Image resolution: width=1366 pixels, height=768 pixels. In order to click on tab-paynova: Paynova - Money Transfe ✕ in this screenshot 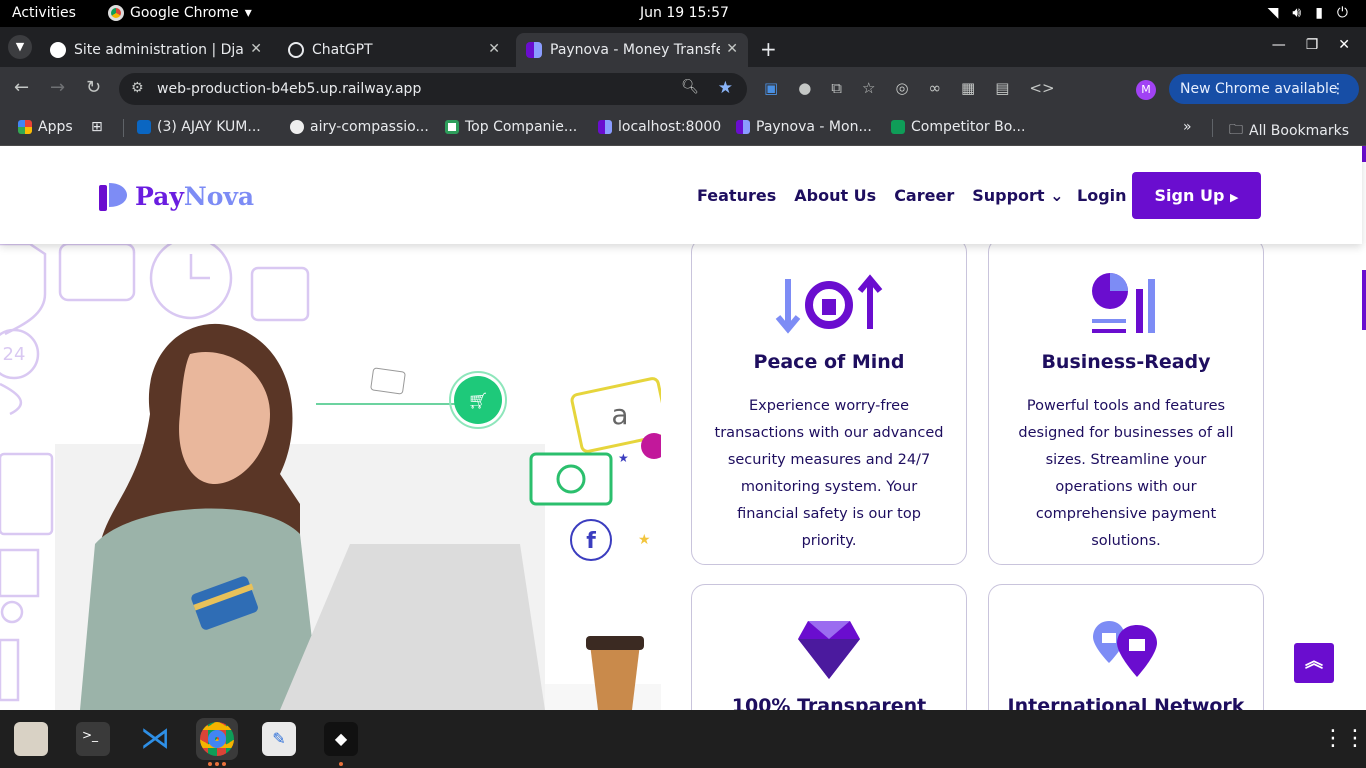, I will do `click(632, 50)`.